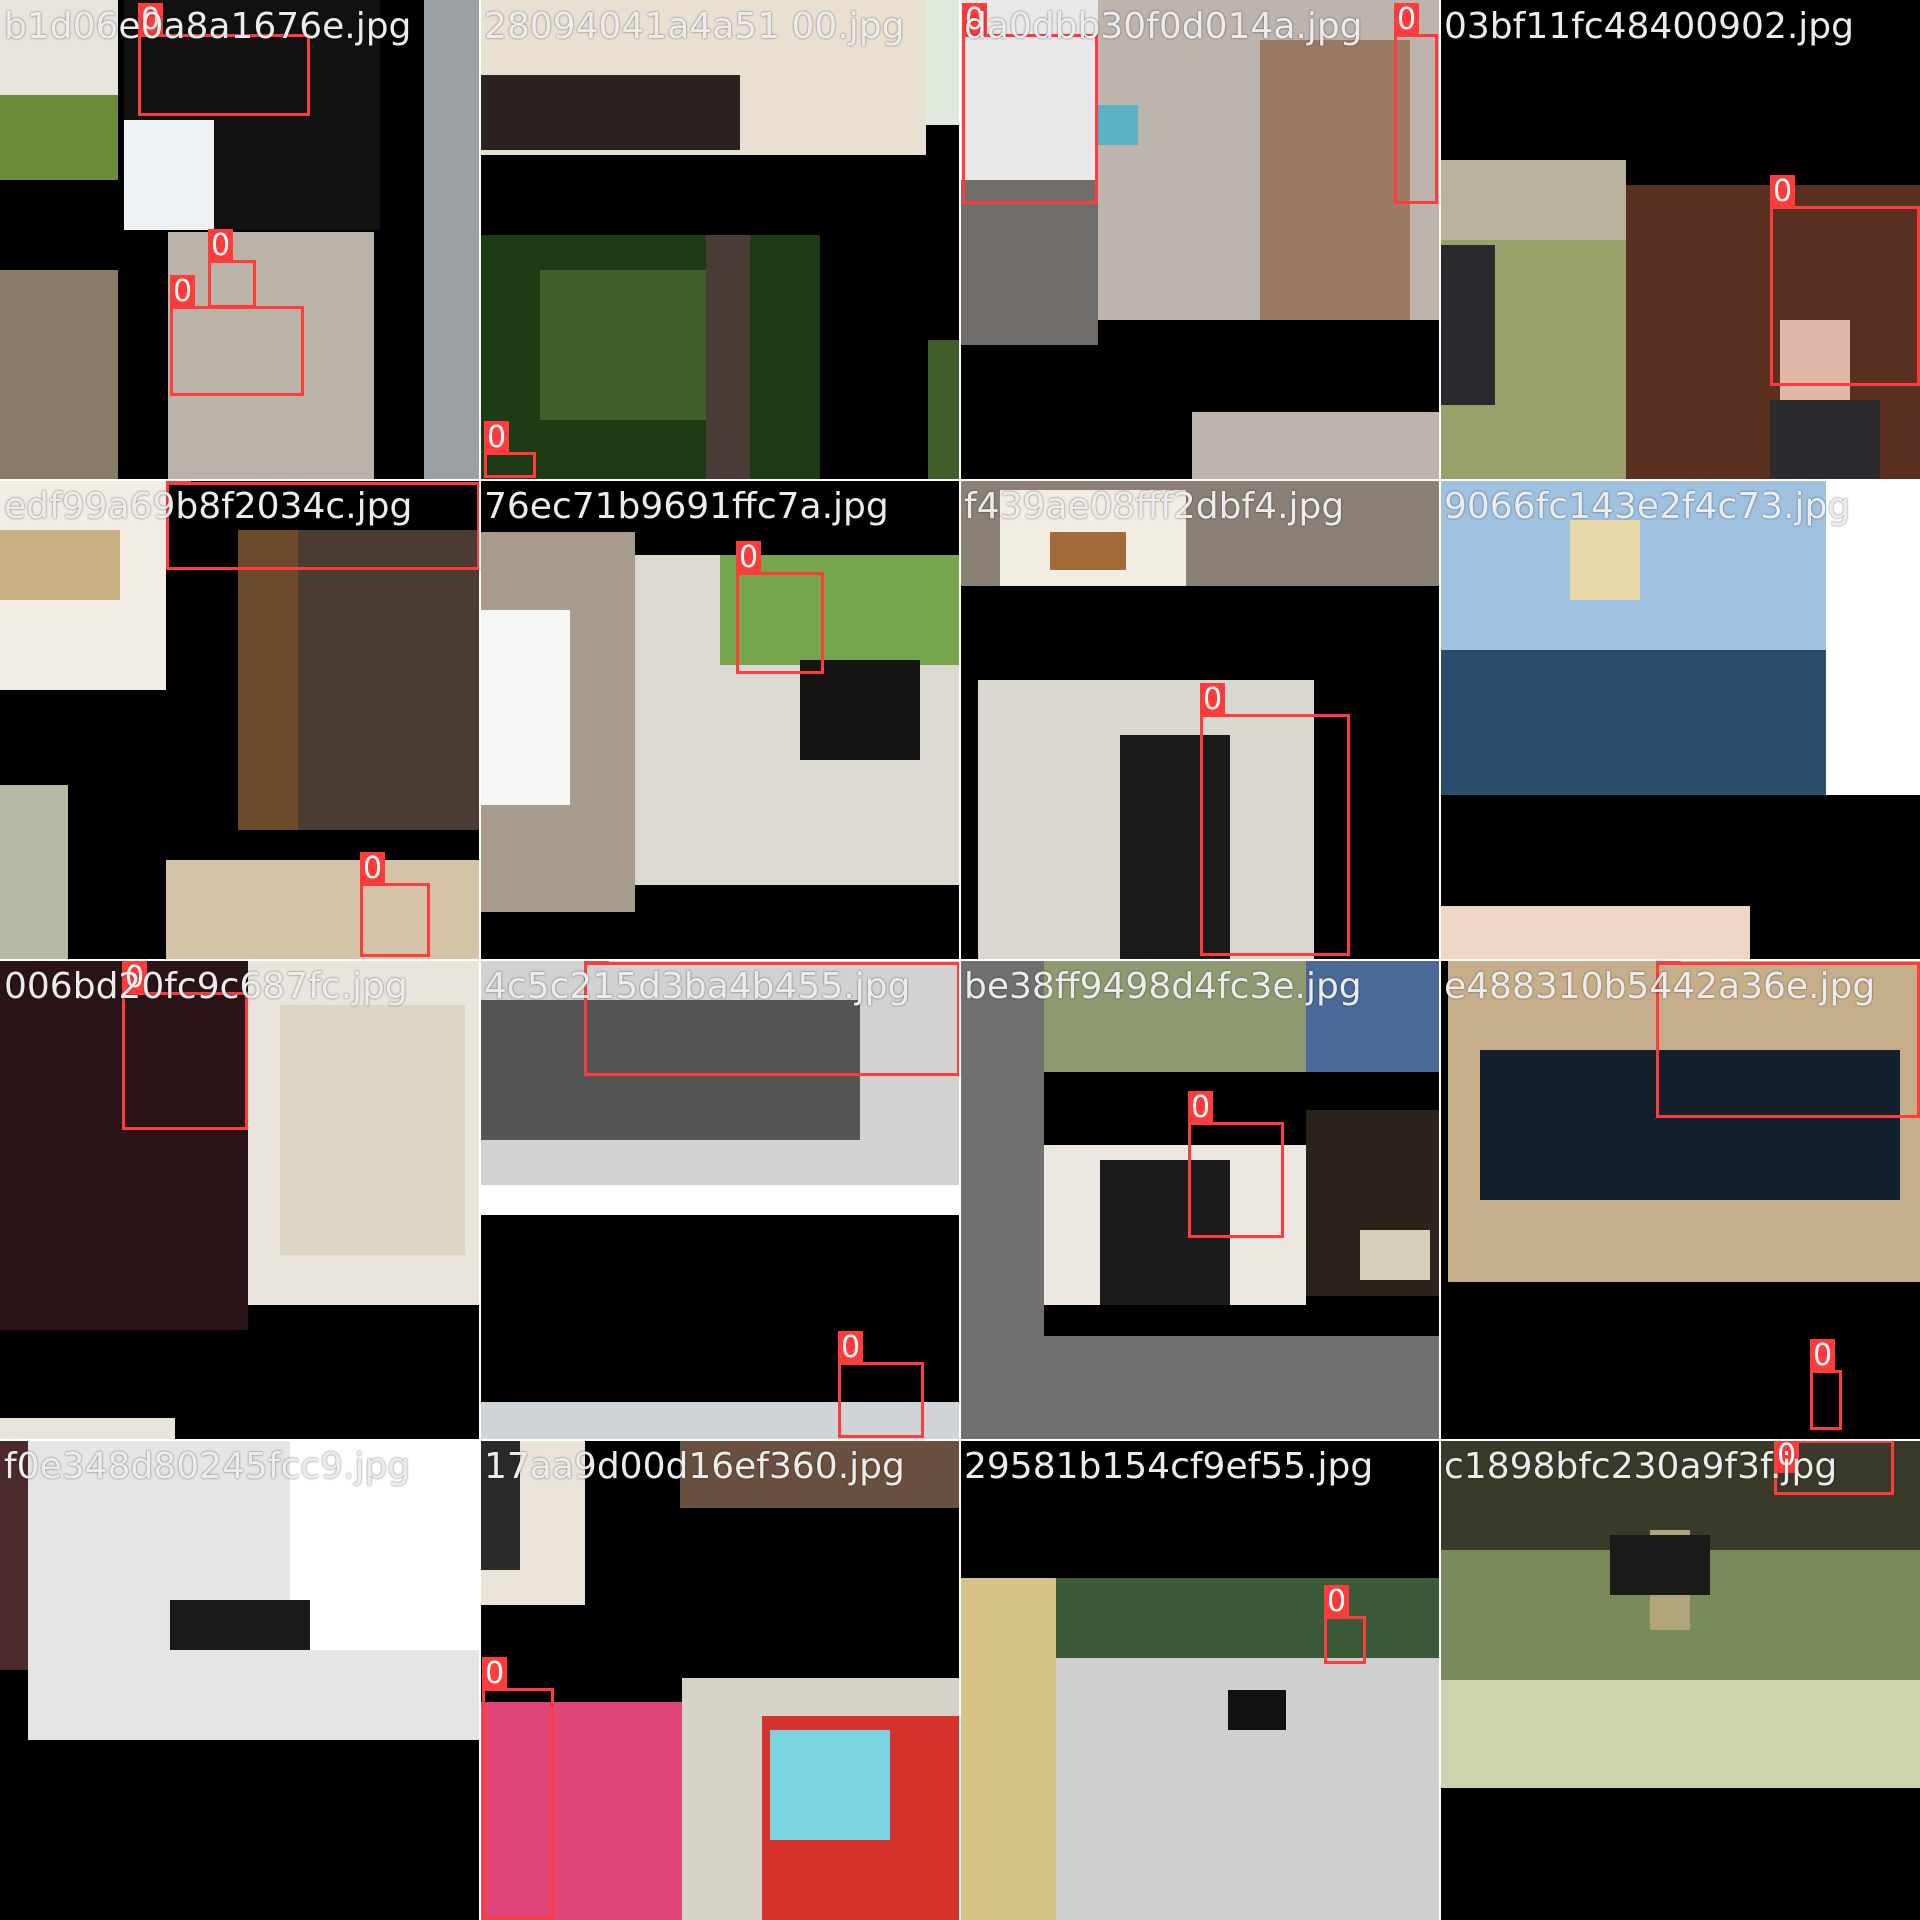 The image size is (1920, 1920). I want to click on image-filename: 03bf11fc48400902.jpg, so click(1649, 26).